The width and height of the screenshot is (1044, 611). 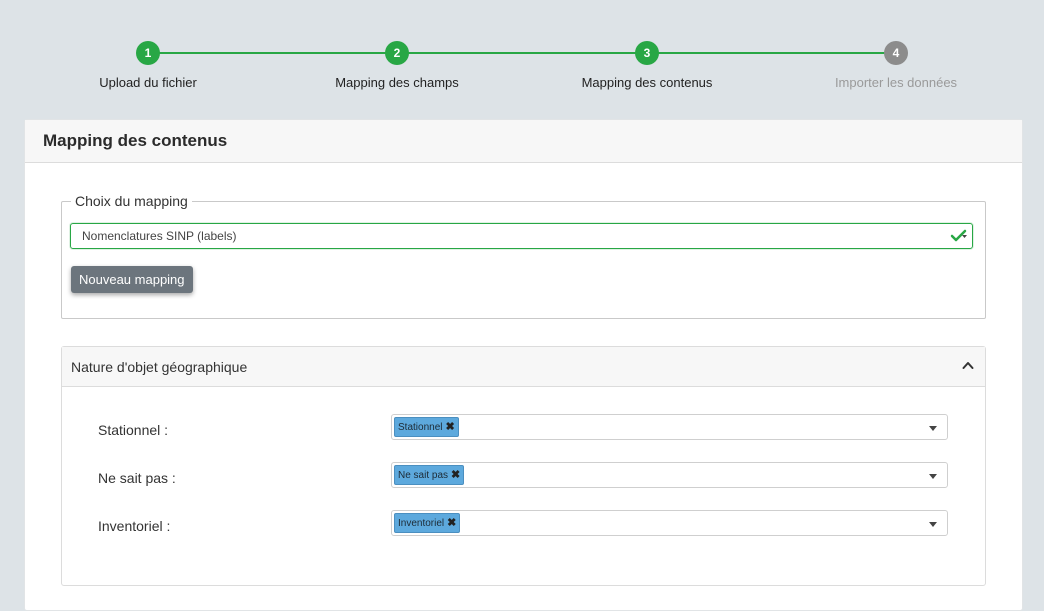 I want to click on stationnel-multiselect: Stationnel ✖, so click(x=669, y=427).